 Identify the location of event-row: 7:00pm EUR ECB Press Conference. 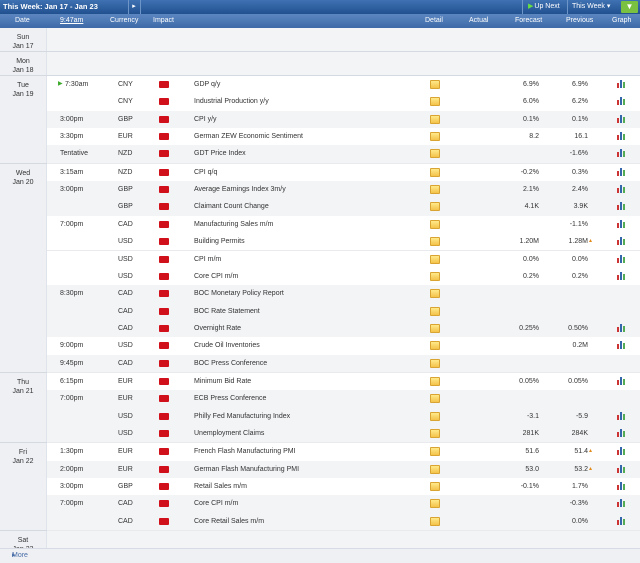
(343, 399).